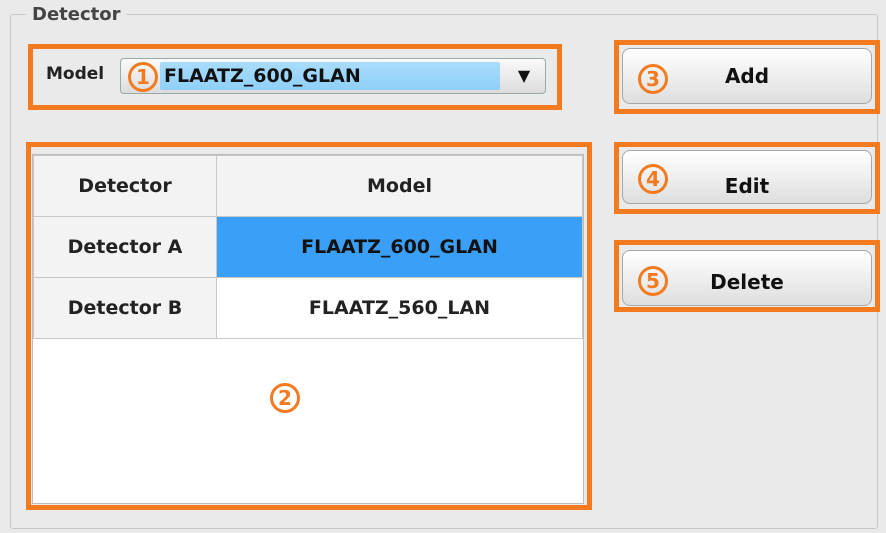 The height and width of the screenshot is (533, 886). Describe the element at coordinates (76, 14) in the screenshot. I see `group-title: Detector` at that location.